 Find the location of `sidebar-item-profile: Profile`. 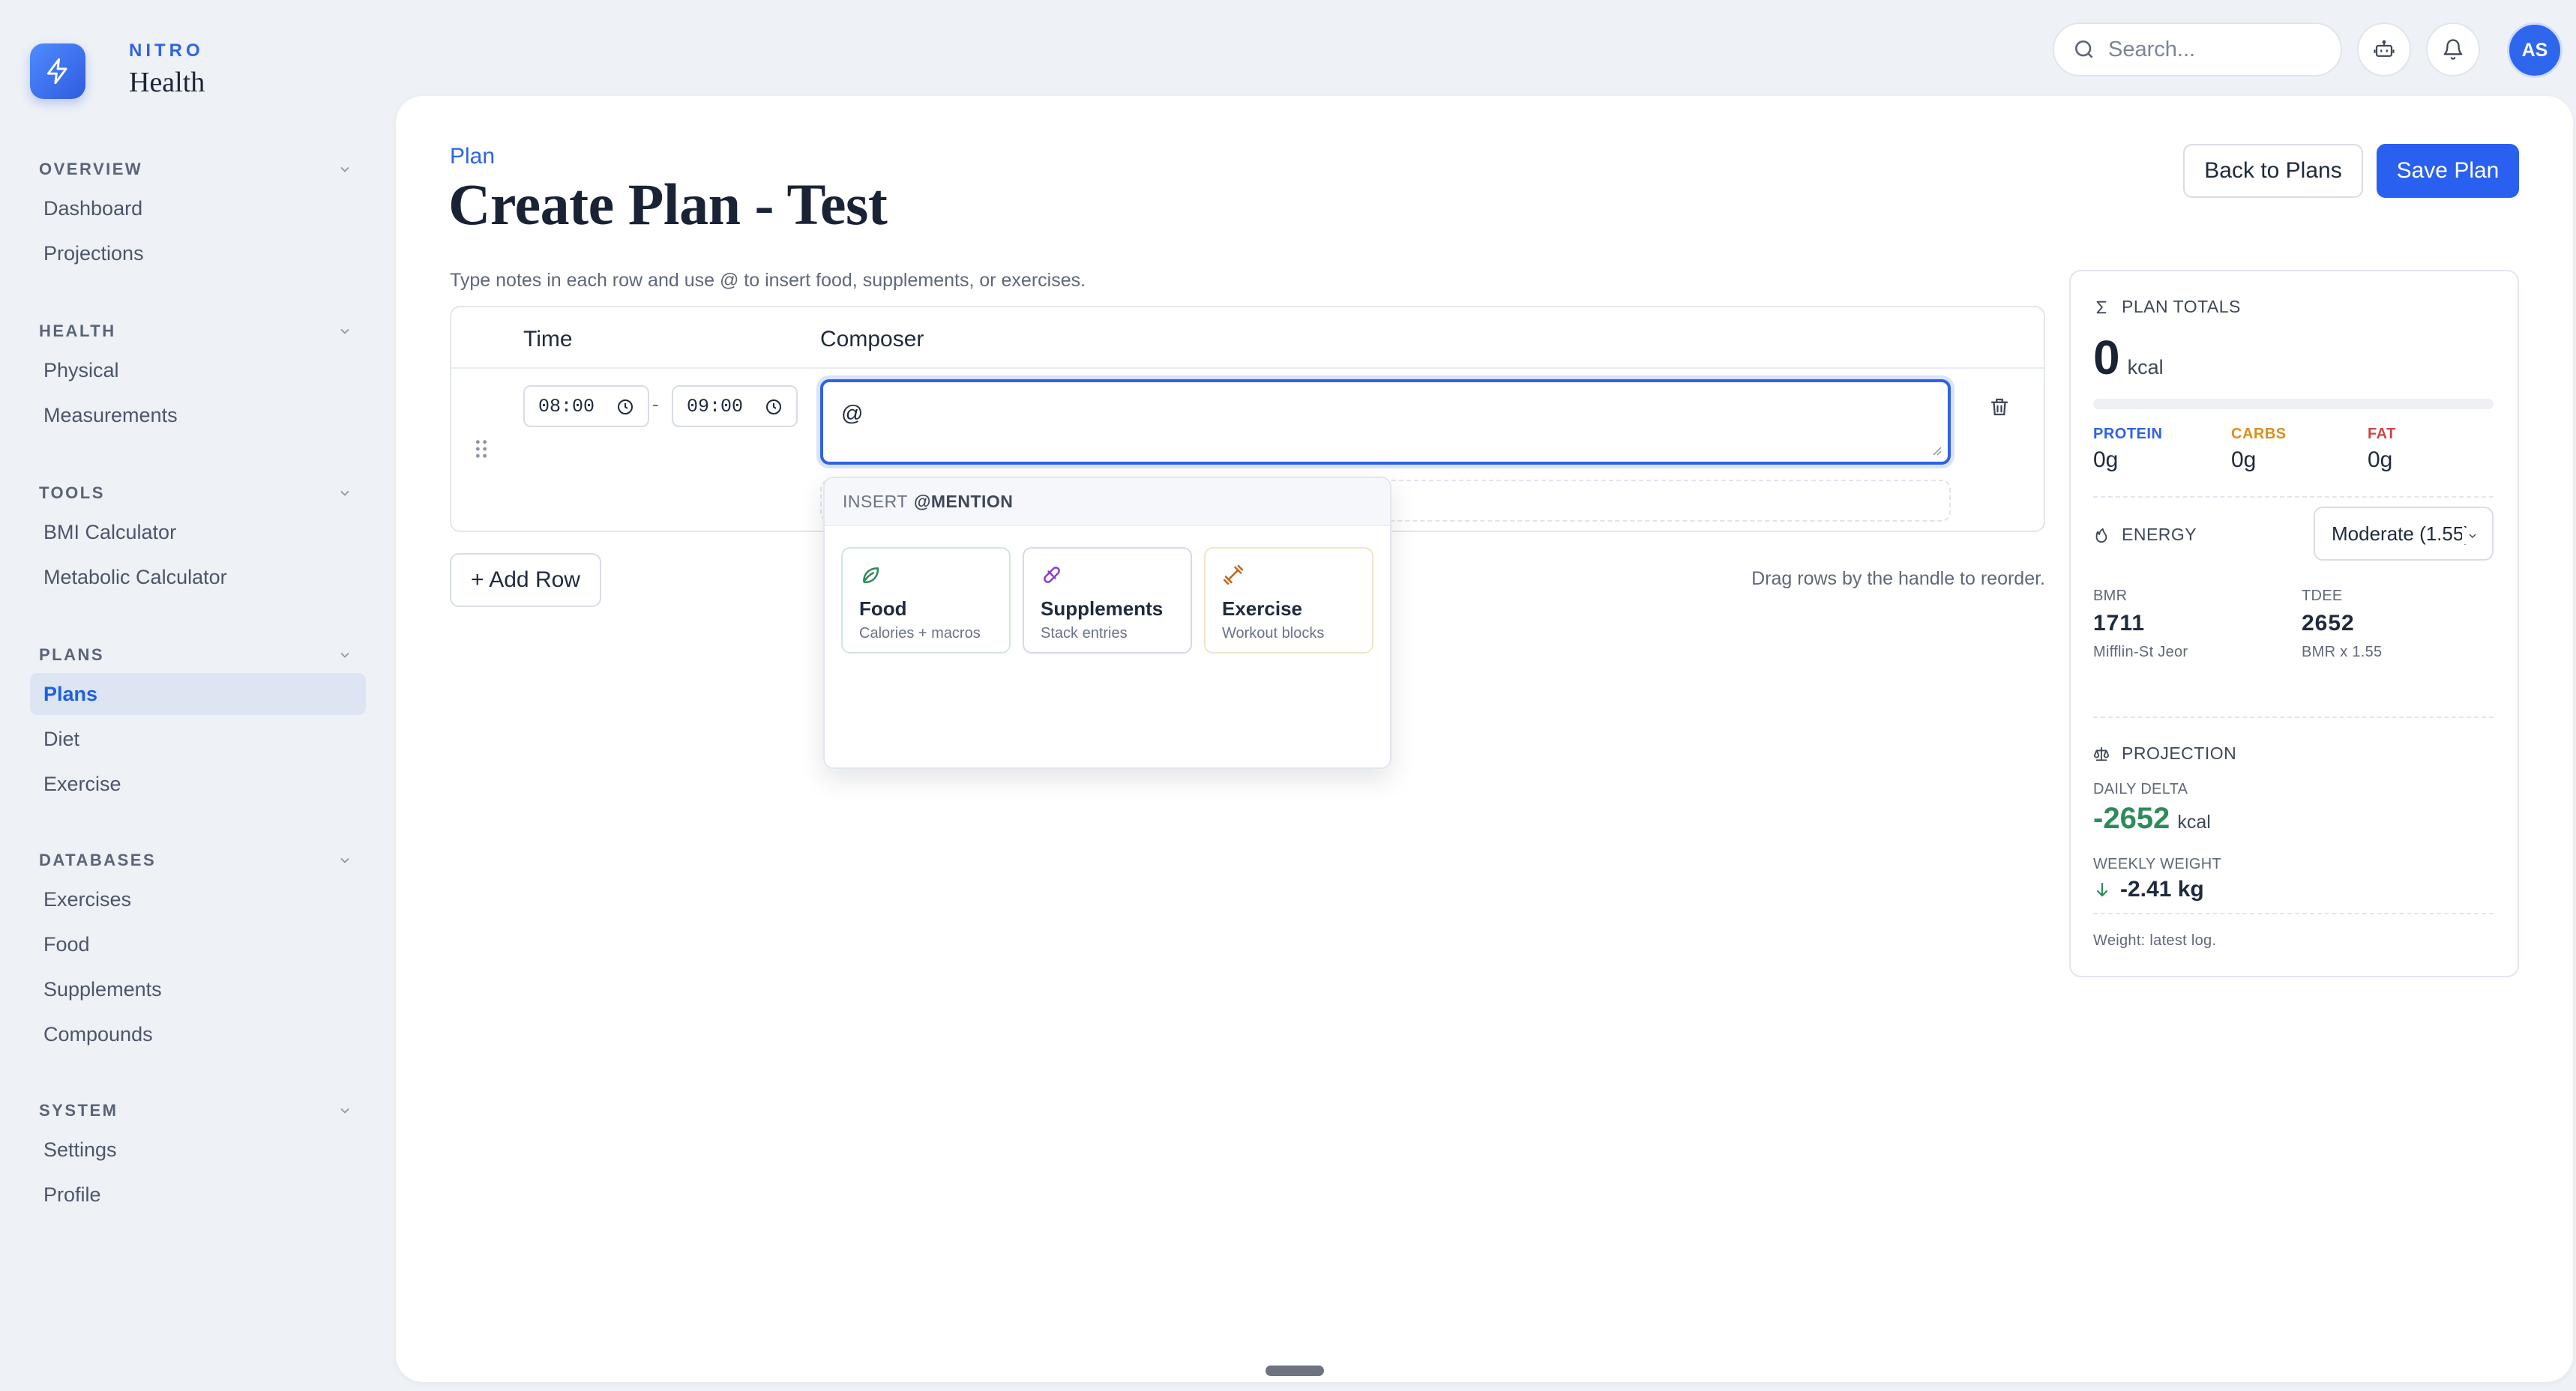

sidebar-item-profile: Profile is located at coordinates (198, 1195).